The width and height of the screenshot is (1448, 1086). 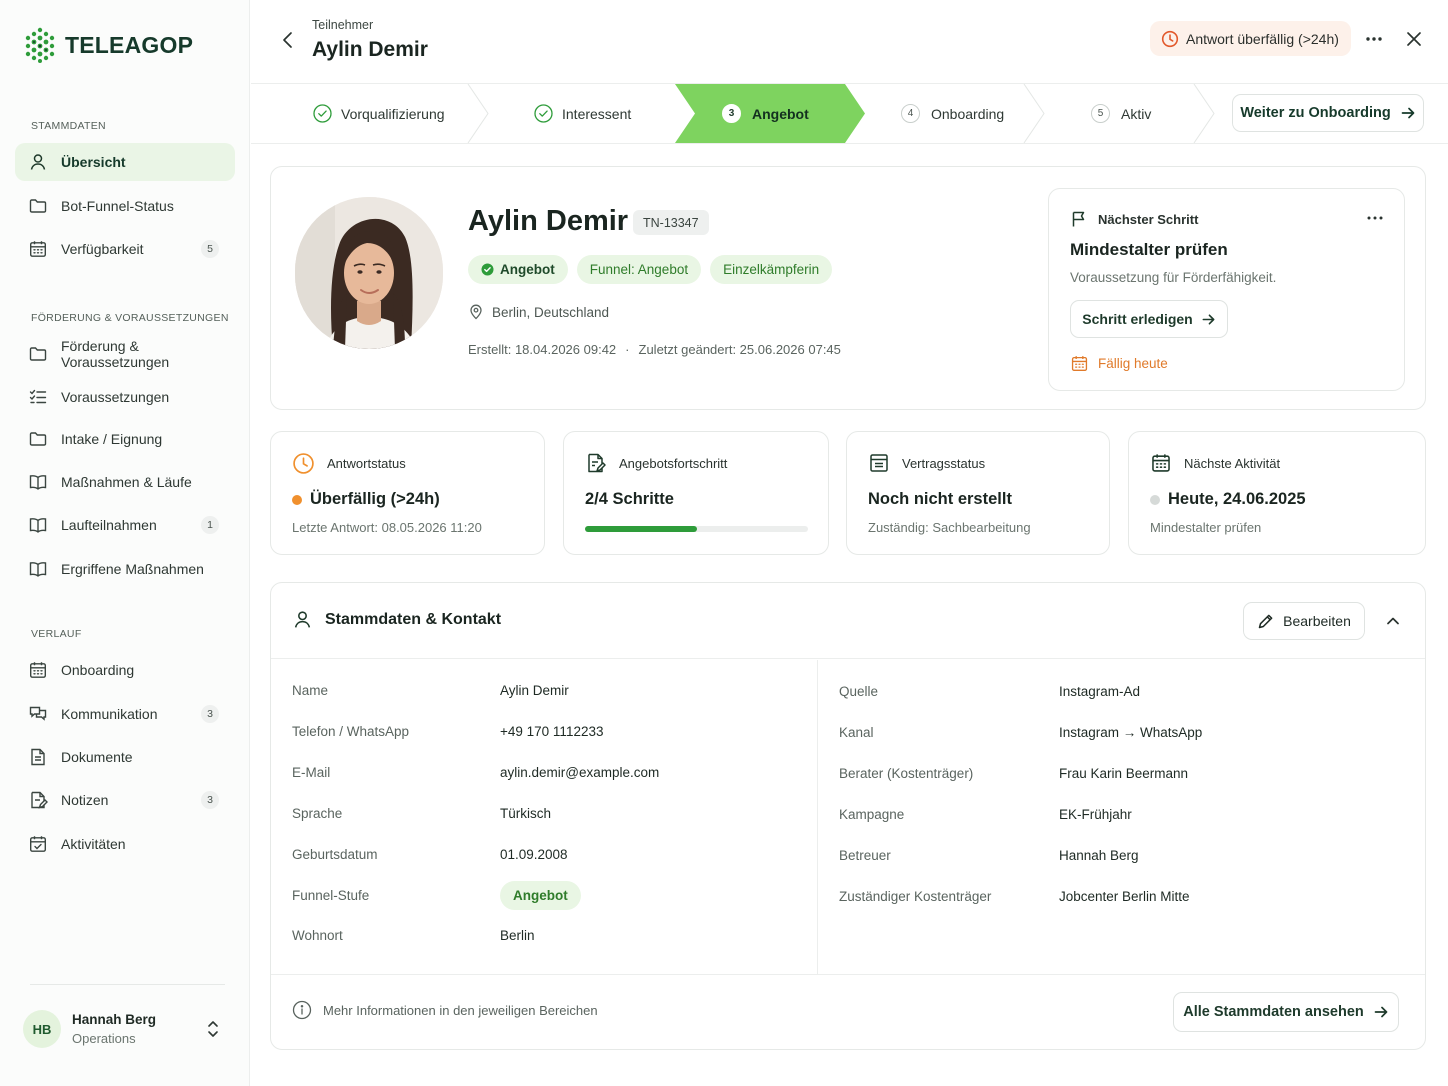 I want to click on step-number: 4, so click(x=910, y=113).